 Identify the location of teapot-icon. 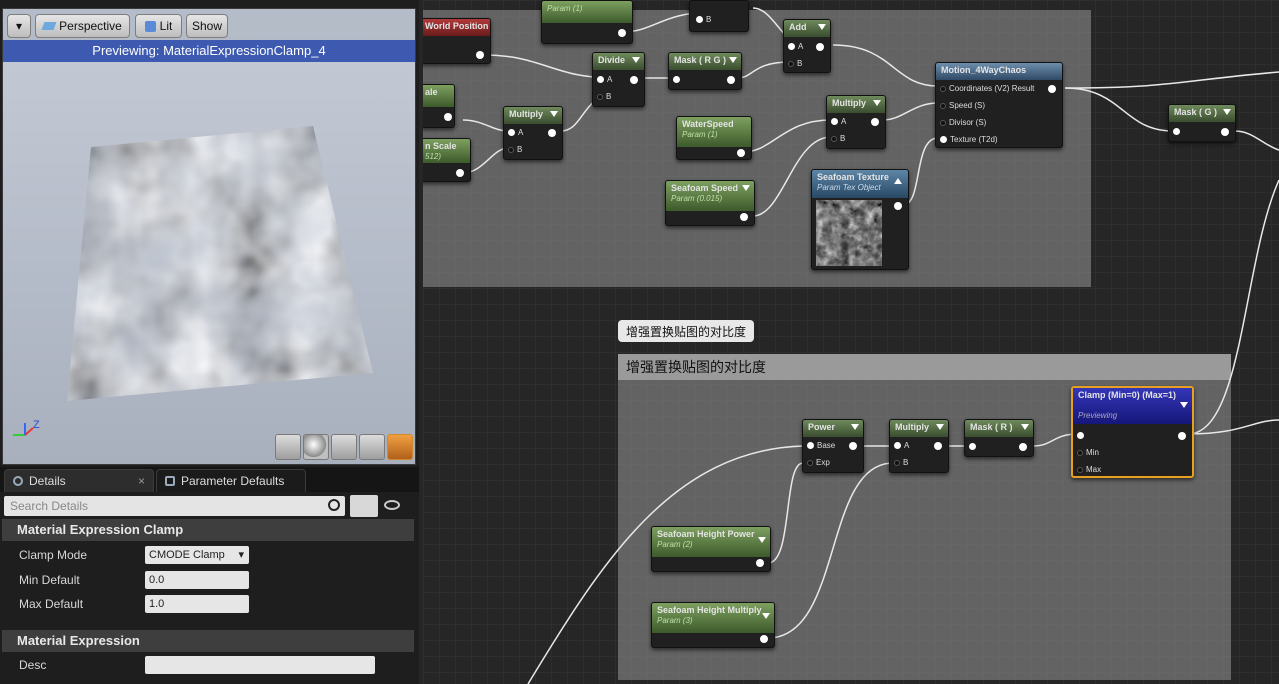
(400, 447).